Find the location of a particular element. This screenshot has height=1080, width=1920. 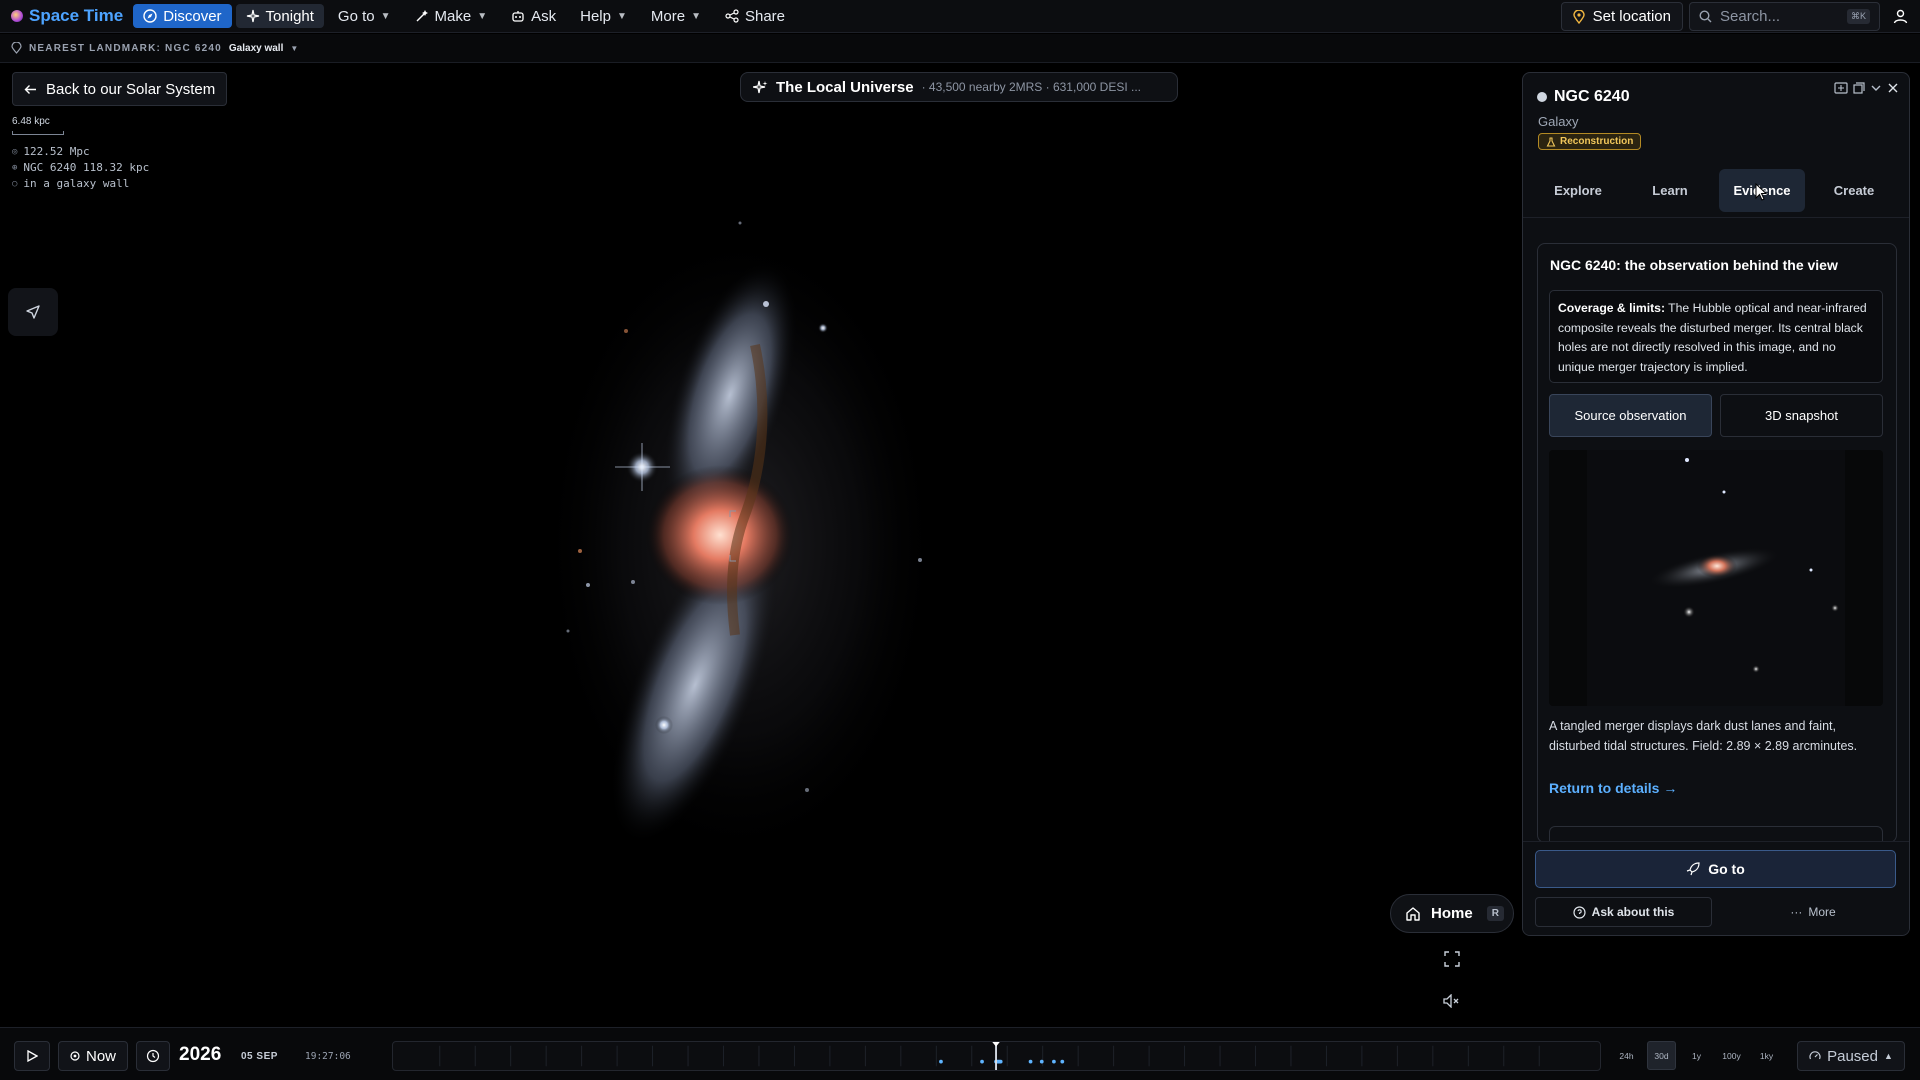

range-1ky: 1ky is located at coordinates (1766, 1055).